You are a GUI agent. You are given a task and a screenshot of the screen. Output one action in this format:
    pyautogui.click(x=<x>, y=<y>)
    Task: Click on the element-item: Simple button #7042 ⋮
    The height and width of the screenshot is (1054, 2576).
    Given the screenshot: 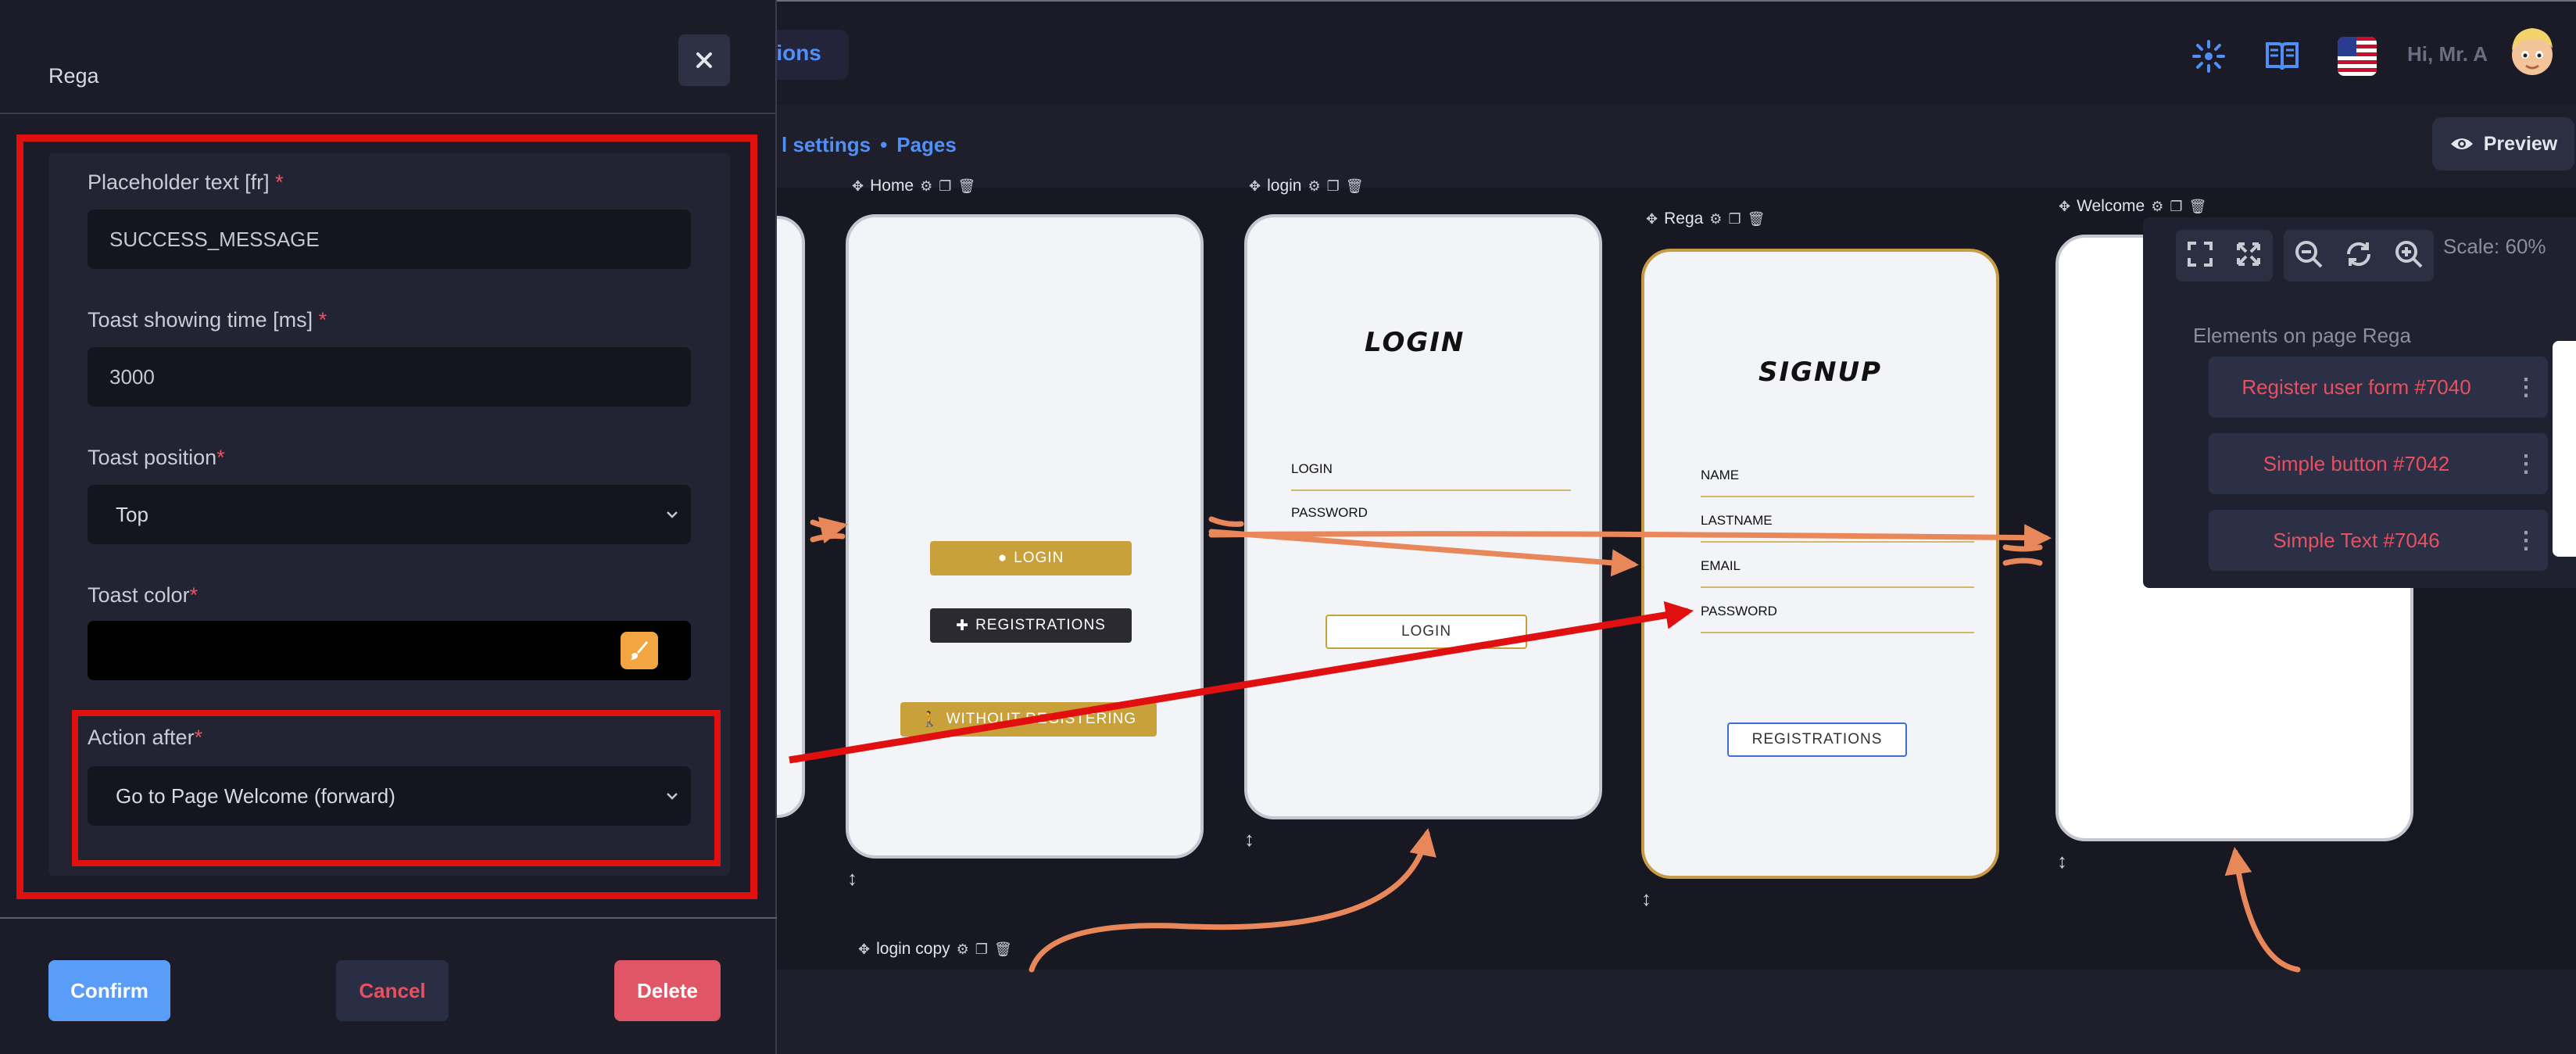 What is the action you would take?
    pyautogui.click(x=2378, y=464)
    